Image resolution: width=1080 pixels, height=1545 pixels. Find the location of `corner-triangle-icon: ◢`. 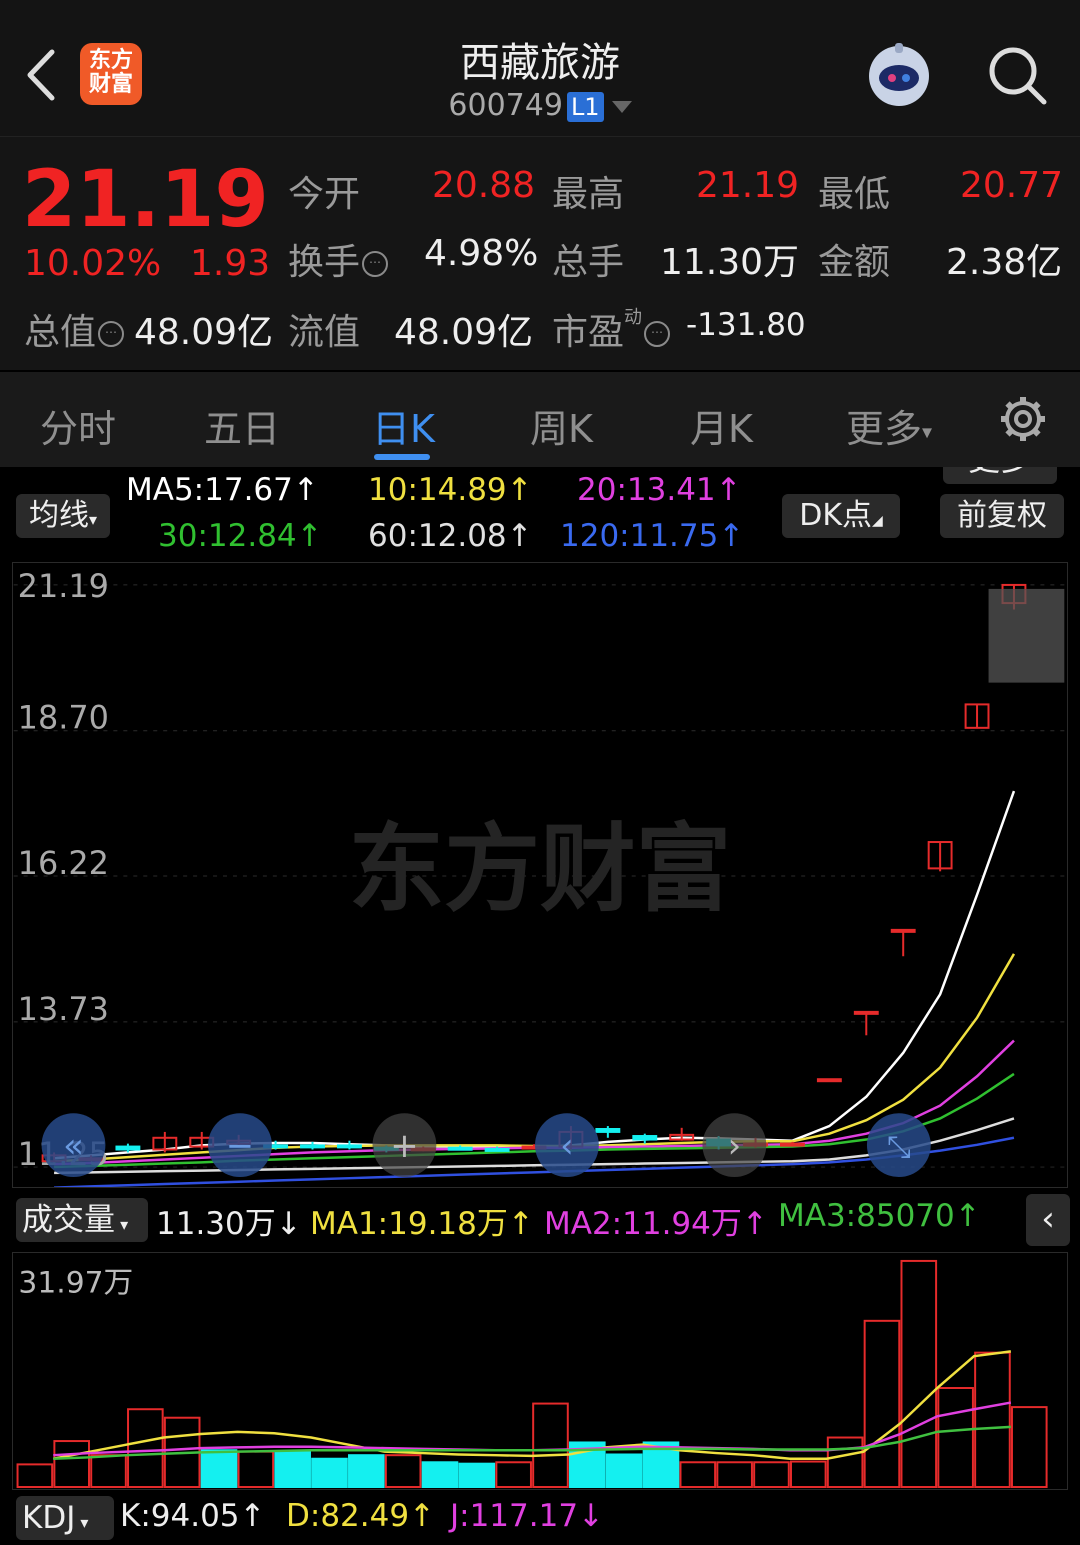

corner-triangle-icon: ◢ is located at coordinates (877, 521).